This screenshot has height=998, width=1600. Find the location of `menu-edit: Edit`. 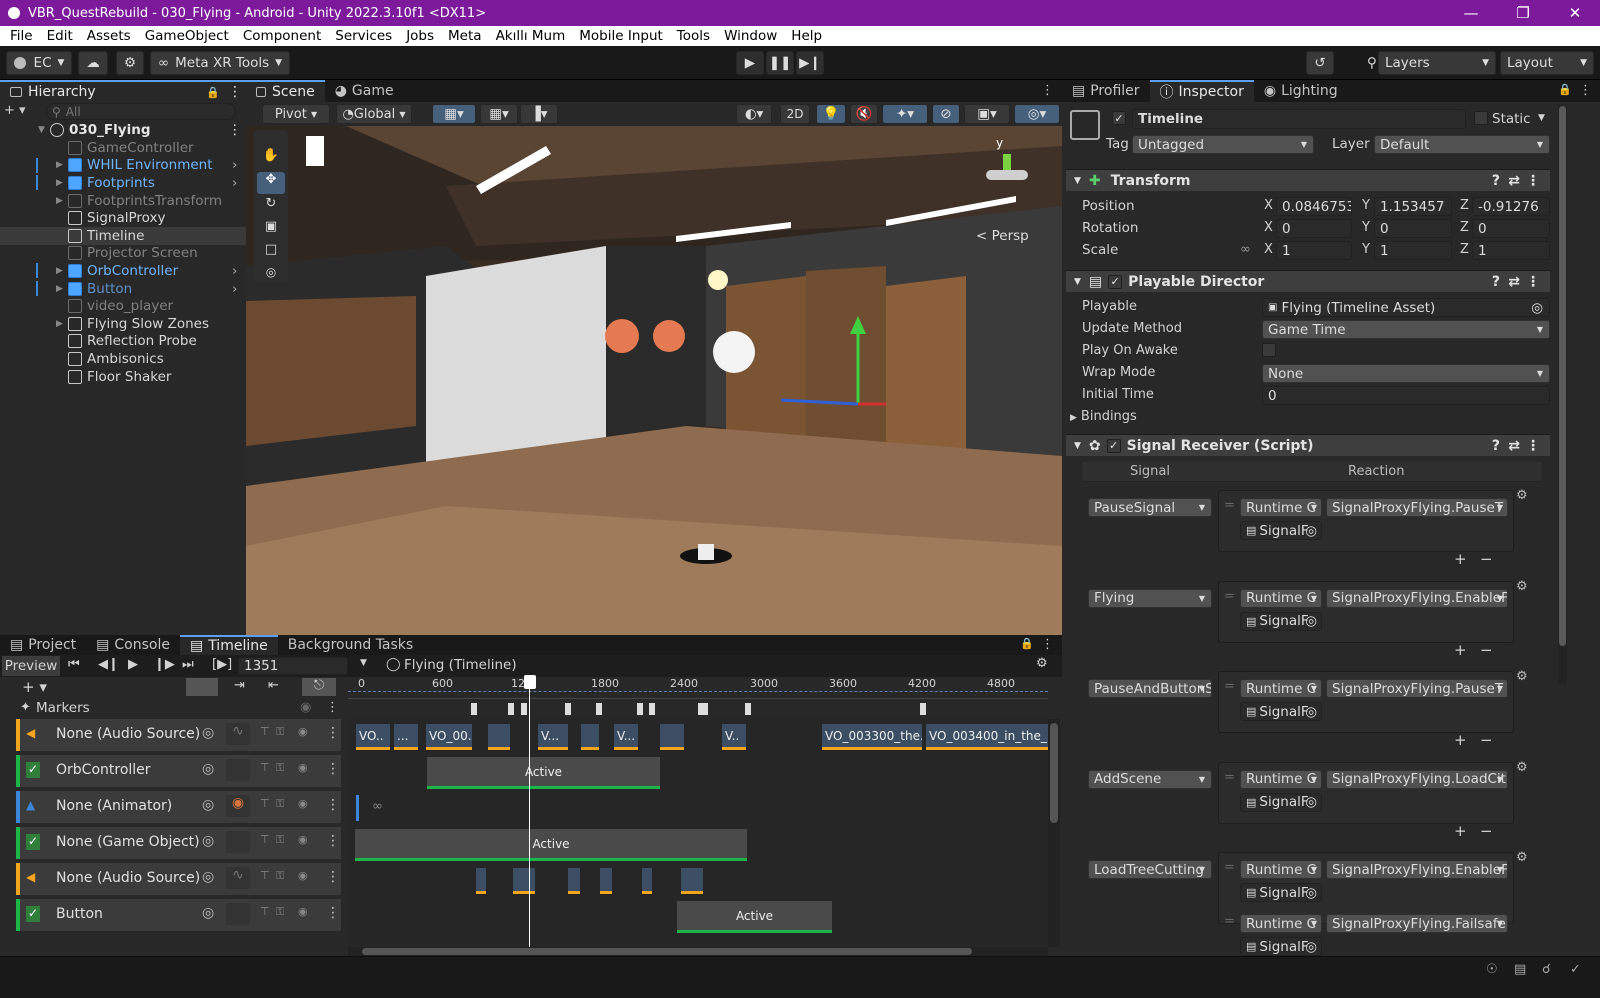

menu-edit: Edit is located at coordinates (60, 36).